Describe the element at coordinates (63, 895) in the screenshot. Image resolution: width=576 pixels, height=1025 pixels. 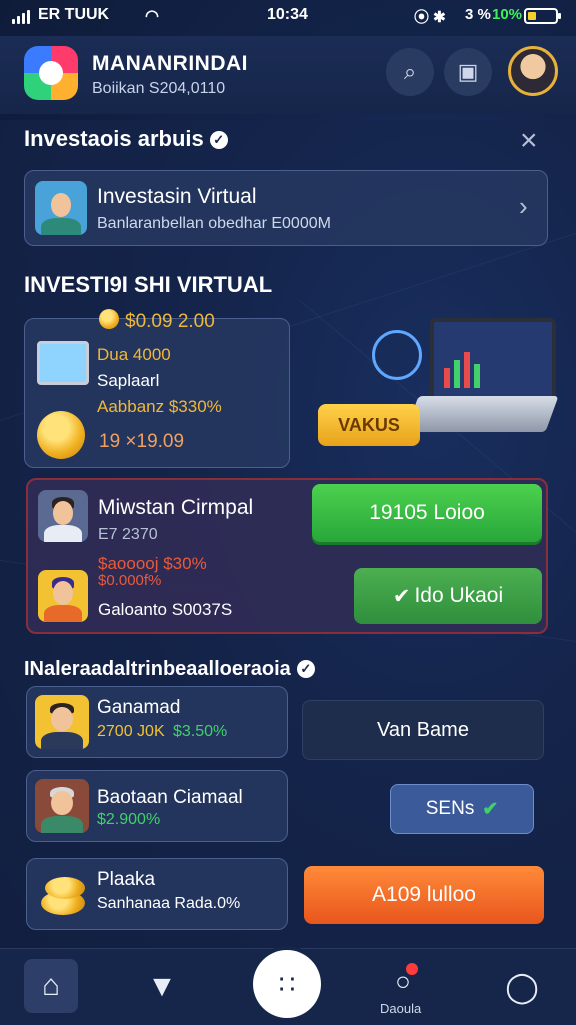
I see `coin-stack-icon` at that location.